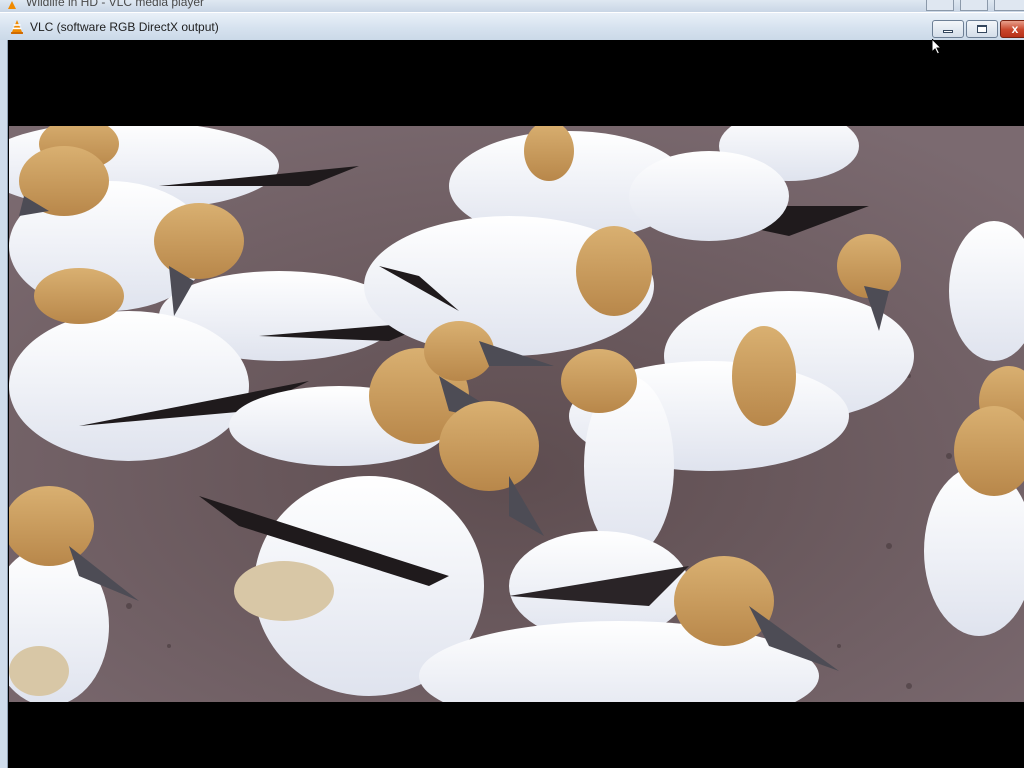 The height and width of the screenshot is (768, 1024). I want to click on mouse-cursor-icon, so click(937, 47).